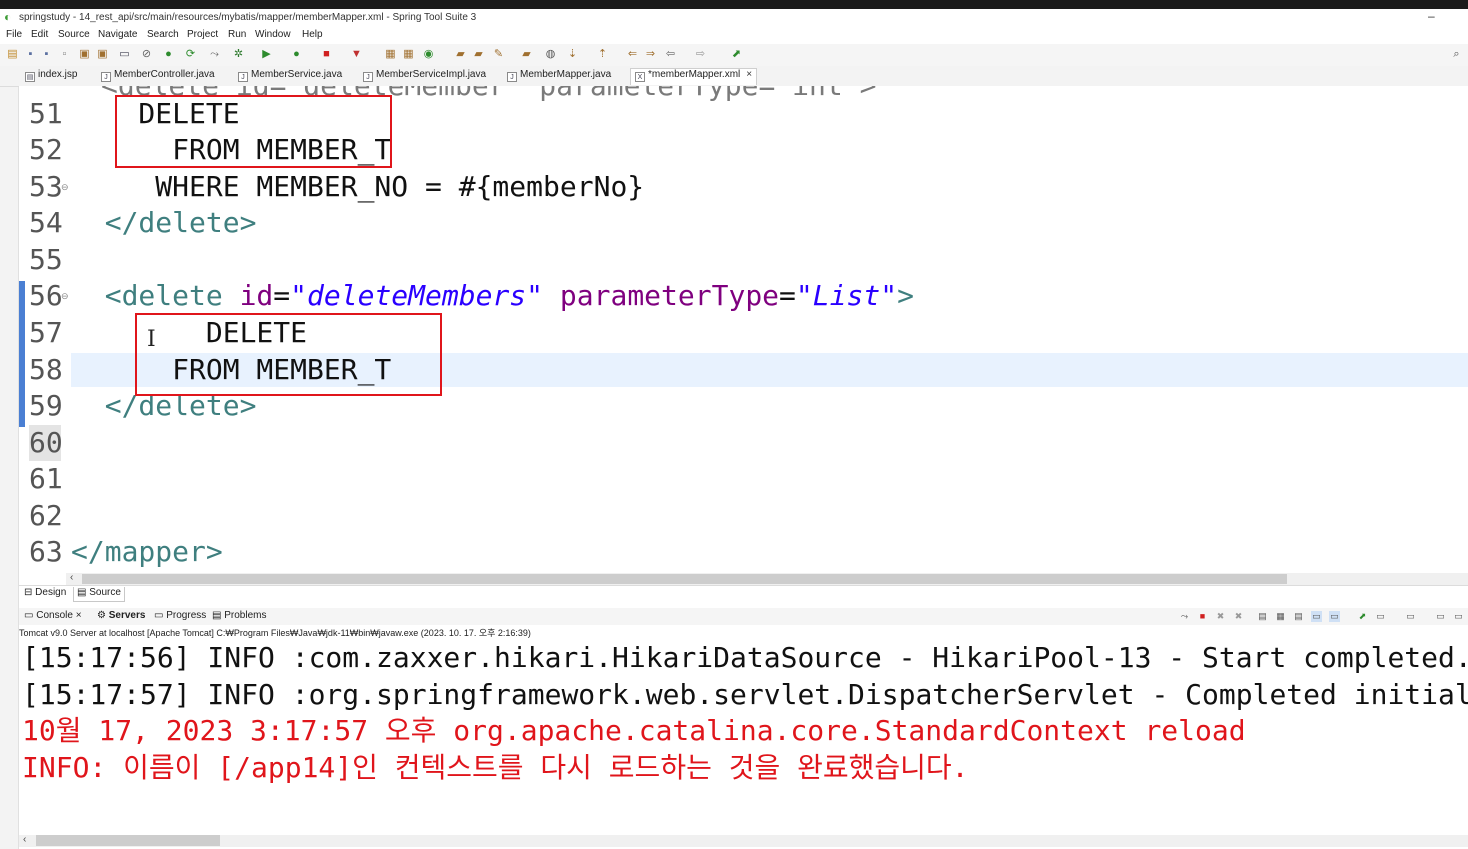 Image resolution: width=1468 pixels, height=849 pixels. Describe the element at coordinates (266, 54) in the screenshot. I see `run-icon: ▶` at that location.